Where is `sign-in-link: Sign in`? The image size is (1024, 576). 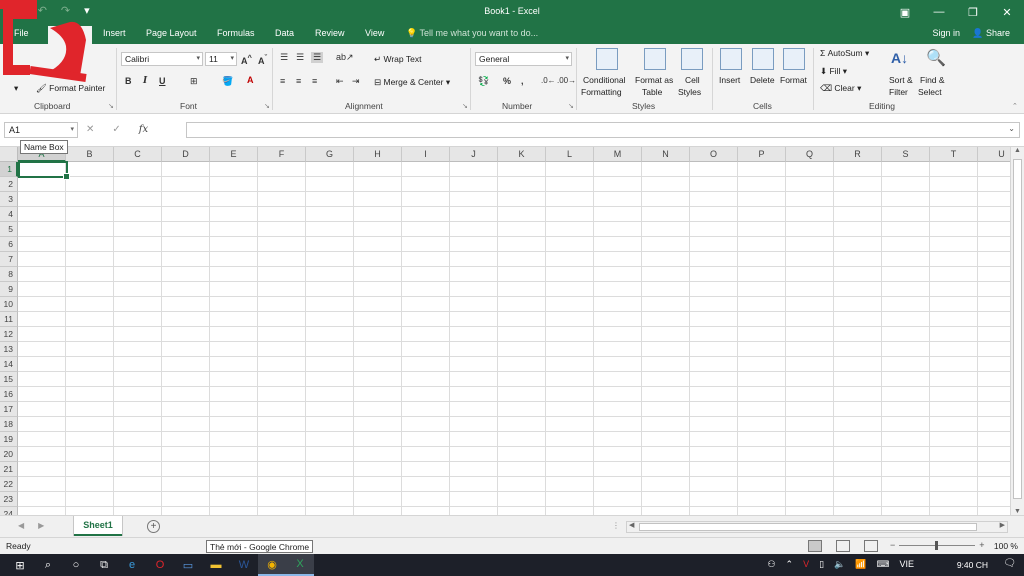
sign-in-link: Sign in is located at coordinates (946, 33).